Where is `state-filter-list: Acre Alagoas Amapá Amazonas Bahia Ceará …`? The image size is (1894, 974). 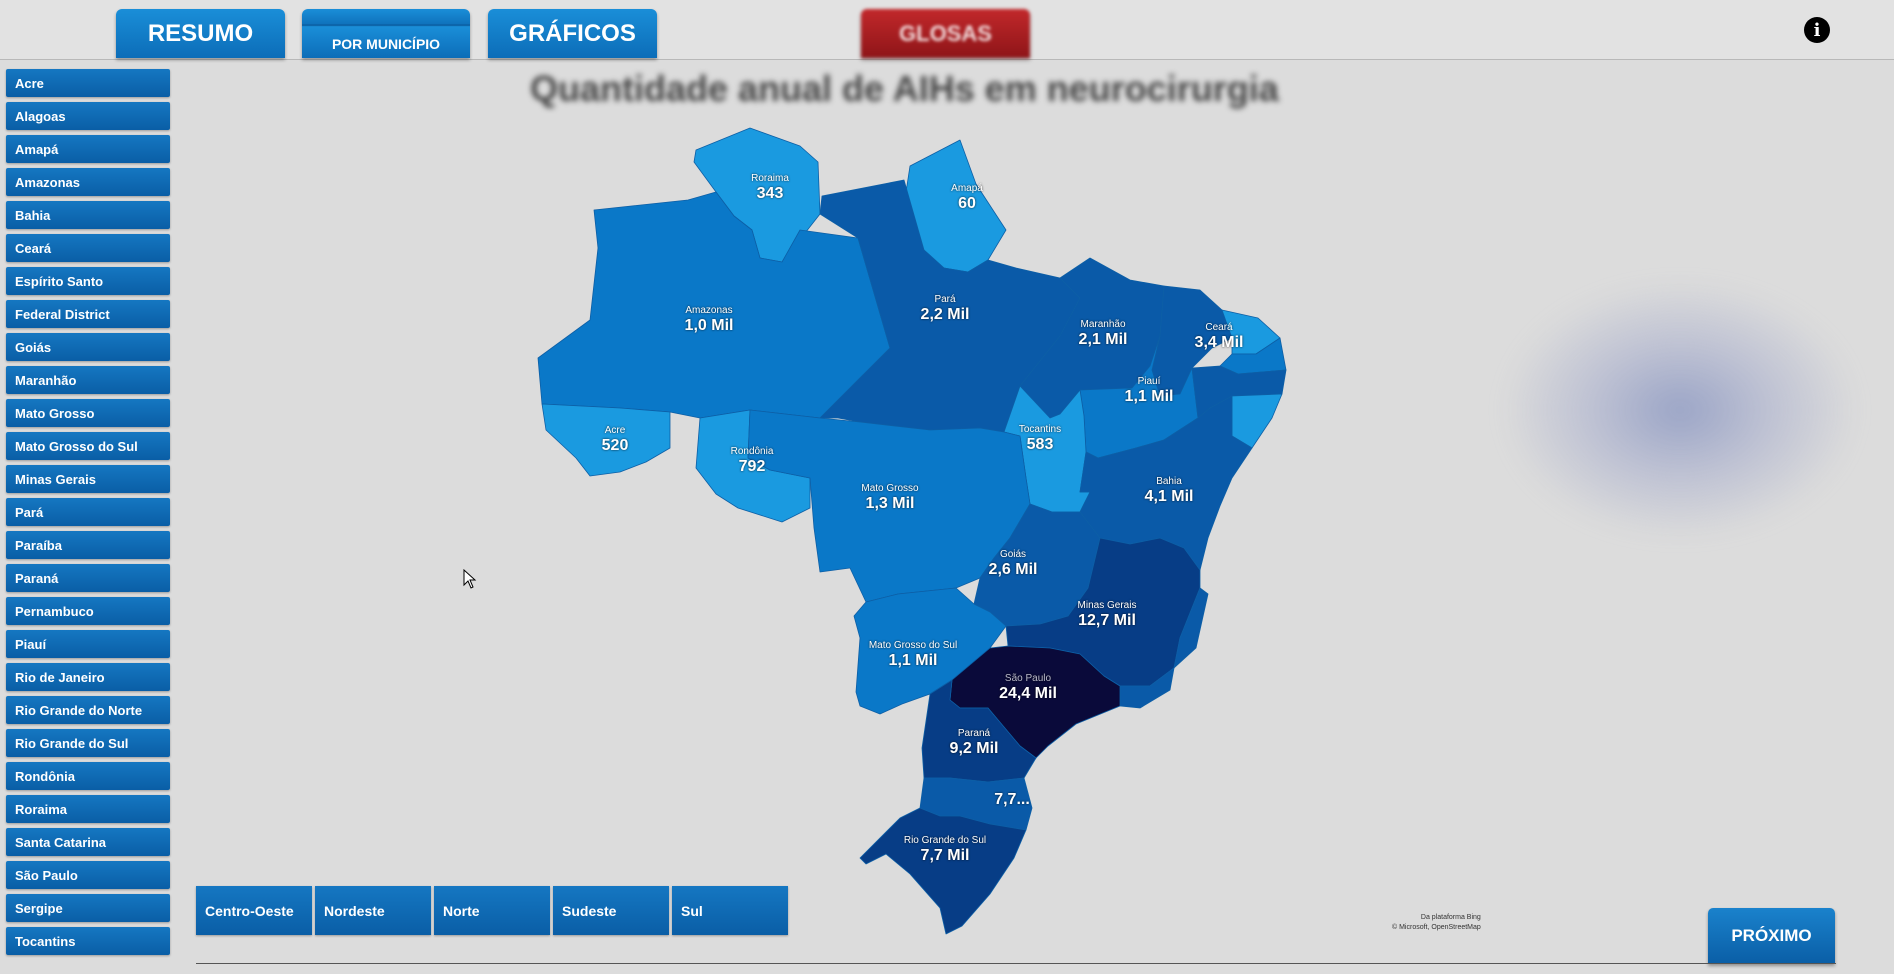 state-filter-list: Acre Alagoas Amapá Amazonas Bahia Ceará … is located at coordinates (88, 514).